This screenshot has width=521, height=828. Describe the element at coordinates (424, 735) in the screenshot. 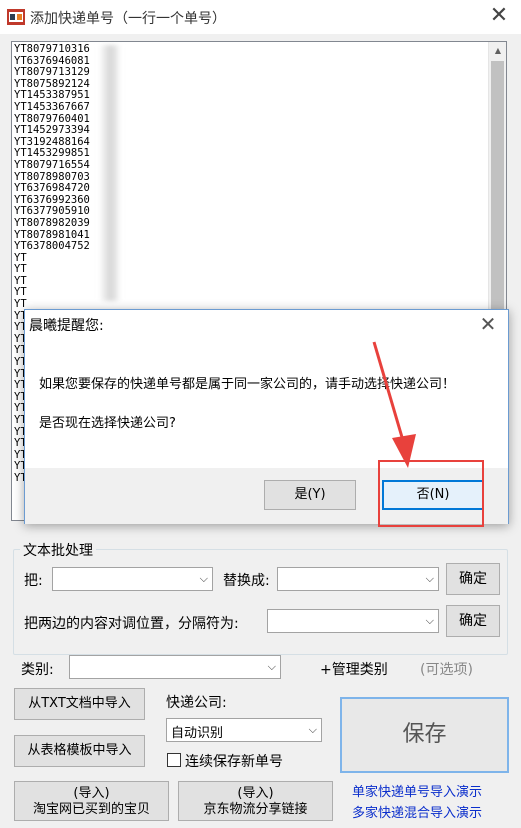

I see `save-button: 保存` at that location.